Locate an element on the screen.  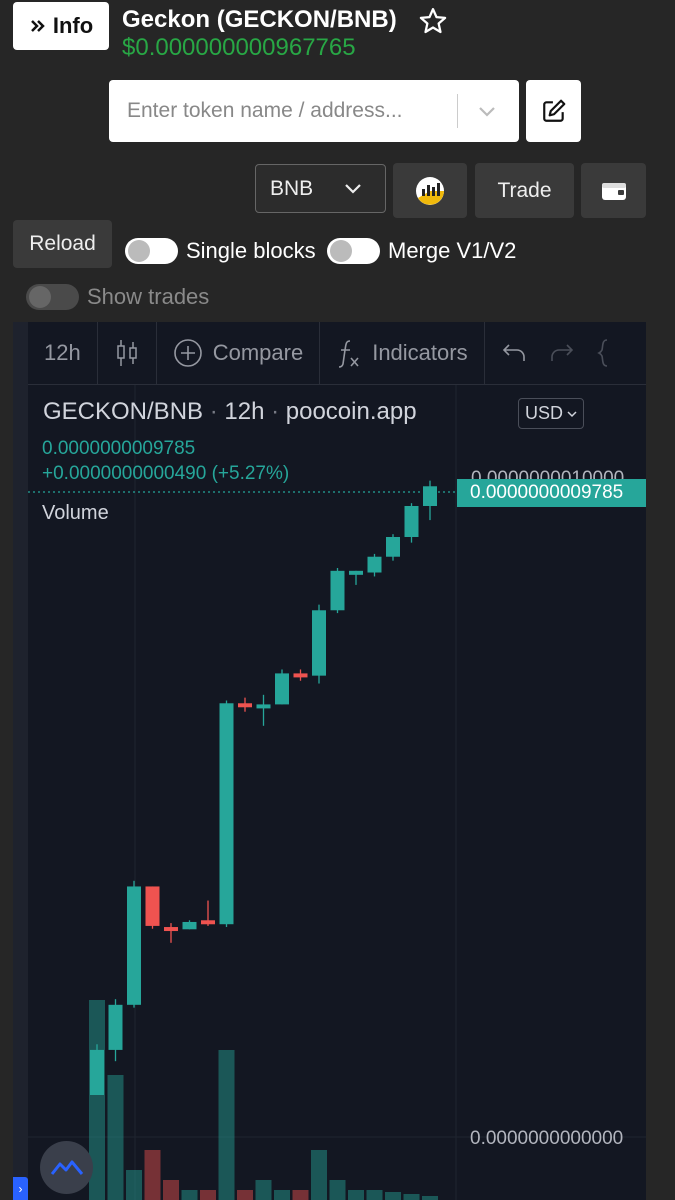
function-icon is located at coordinates (349, 354).